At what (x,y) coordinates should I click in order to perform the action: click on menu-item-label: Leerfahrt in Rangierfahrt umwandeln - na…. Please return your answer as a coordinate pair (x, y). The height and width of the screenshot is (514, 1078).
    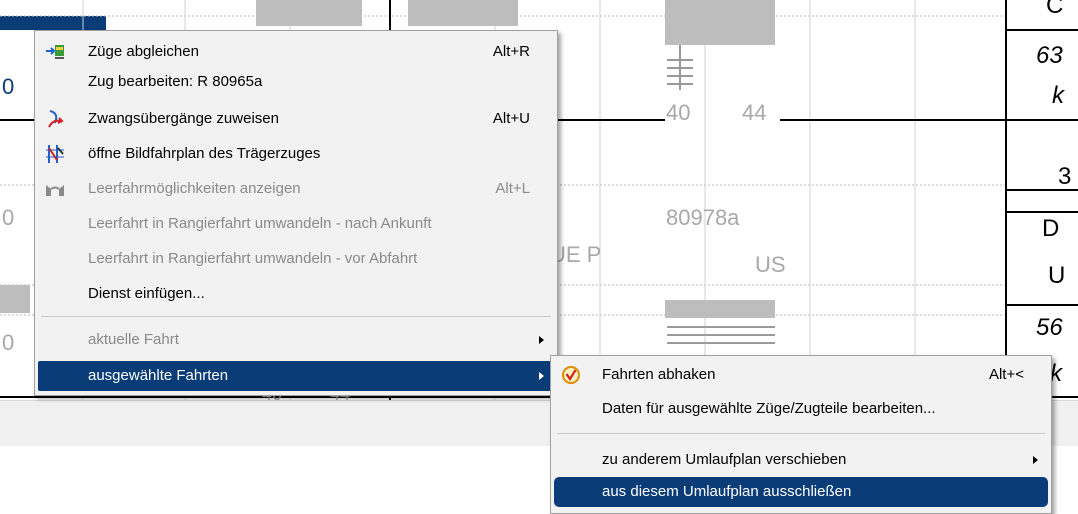
    Looking at the image, I should click on (260, 223).